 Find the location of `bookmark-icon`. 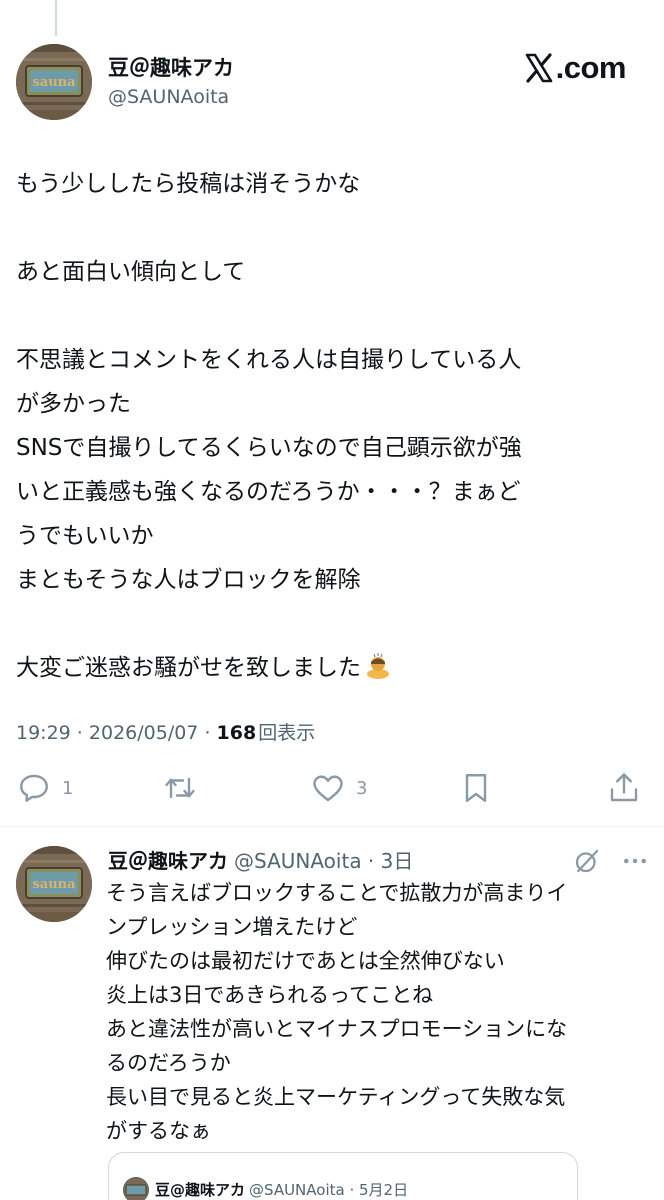

bookmark-icon is located at coordinates (476, 788).